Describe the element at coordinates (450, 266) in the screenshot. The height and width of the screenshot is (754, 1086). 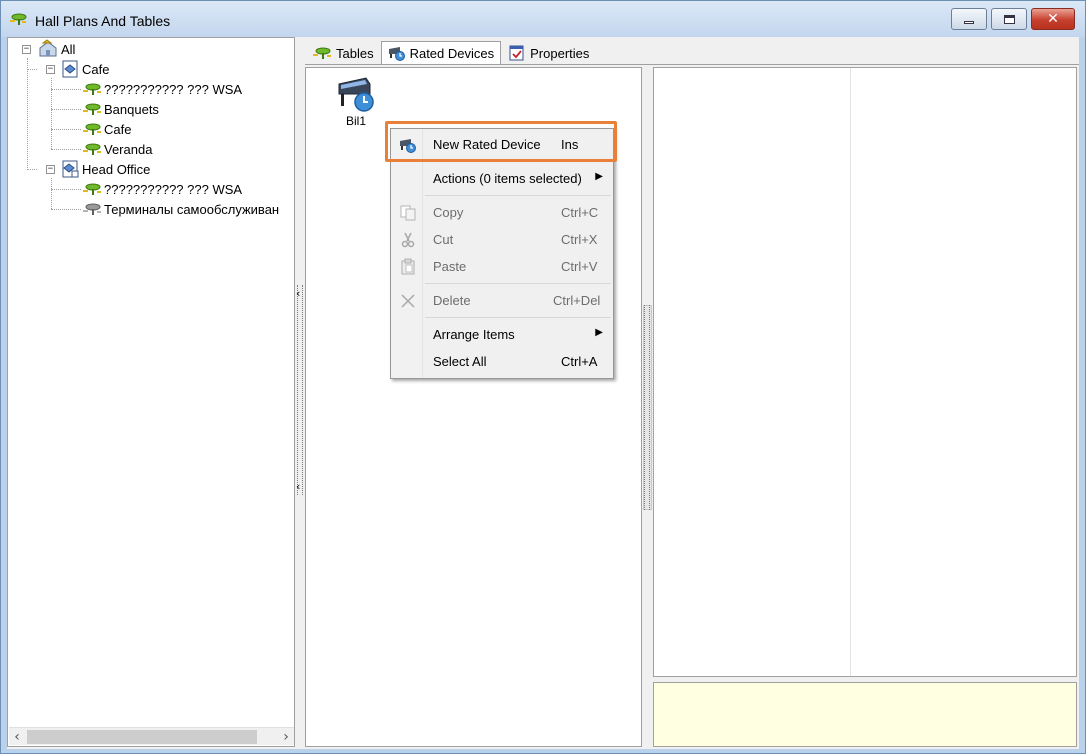
I see `menu-item-label: Paste` at that location.